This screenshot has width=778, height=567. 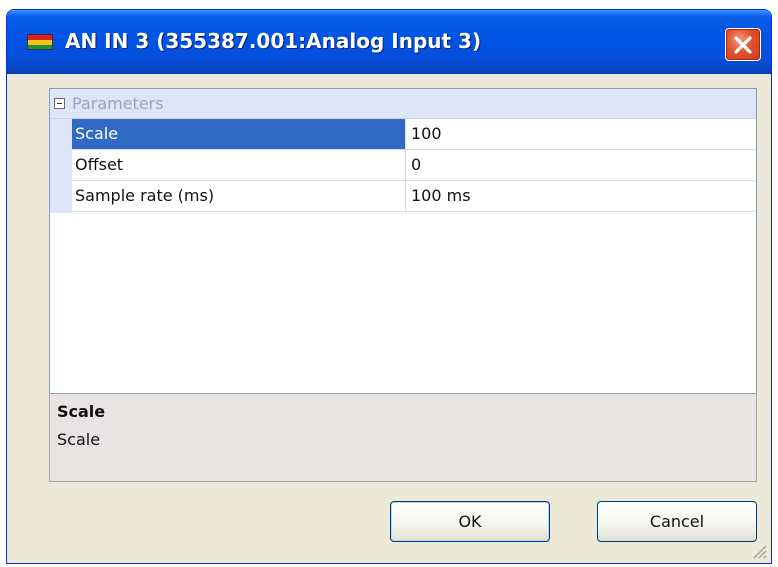 What do you see at coordinates (239, 134) in the screenshot?
I see `property-name: Scale` at bounding box center [239, 134].